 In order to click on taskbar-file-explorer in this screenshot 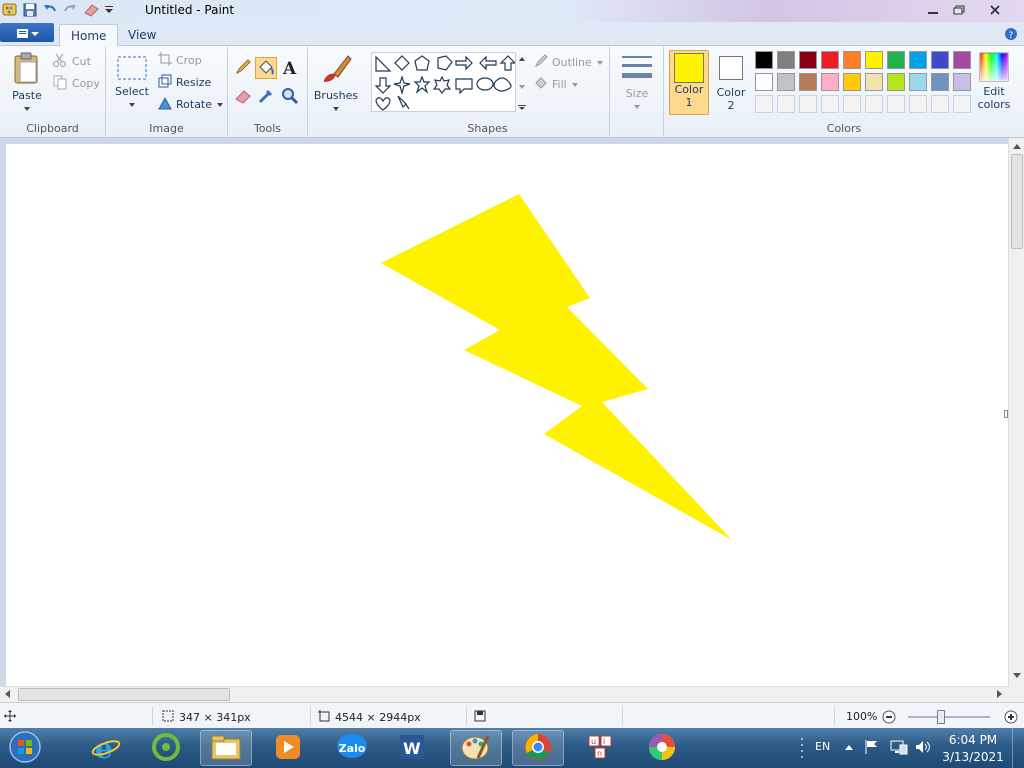, I will do `click(226, 748)`.